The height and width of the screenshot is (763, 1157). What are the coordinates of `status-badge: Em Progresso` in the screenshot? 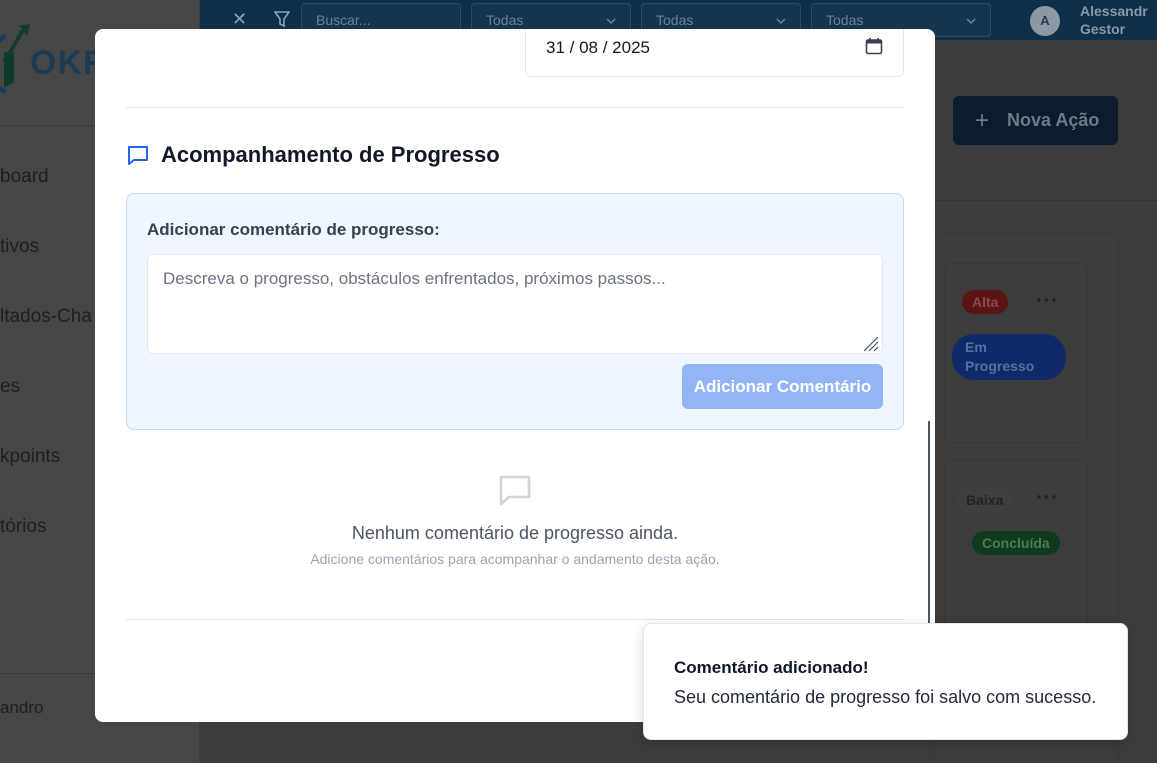 It's located at (1009, 357).